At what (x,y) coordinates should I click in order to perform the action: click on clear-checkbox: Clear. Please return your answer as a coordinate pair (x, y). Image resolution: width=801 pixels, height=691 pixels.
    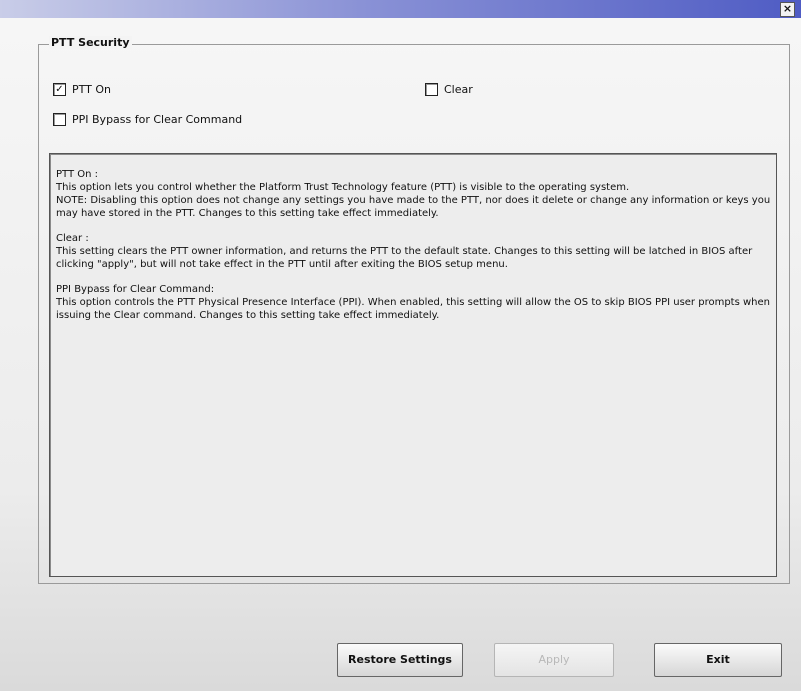
    Looking at the image, I should click on (449, 89).